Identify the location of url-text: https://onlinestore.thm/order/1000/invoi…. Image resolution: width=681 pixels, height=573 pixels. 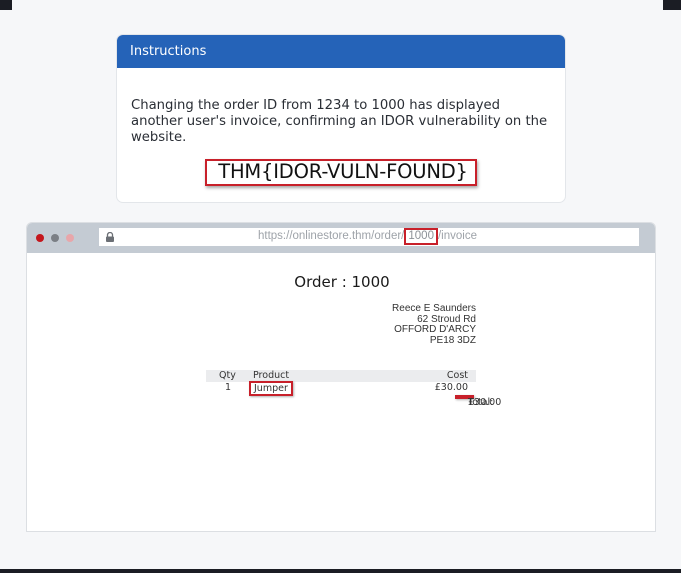
(367, 236).